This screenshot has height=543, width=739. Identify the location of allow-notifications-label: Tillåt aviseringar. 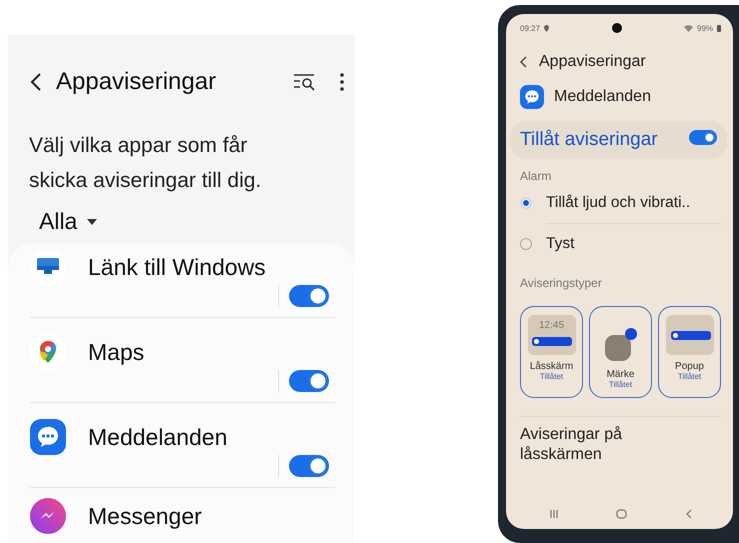
(589, 140).